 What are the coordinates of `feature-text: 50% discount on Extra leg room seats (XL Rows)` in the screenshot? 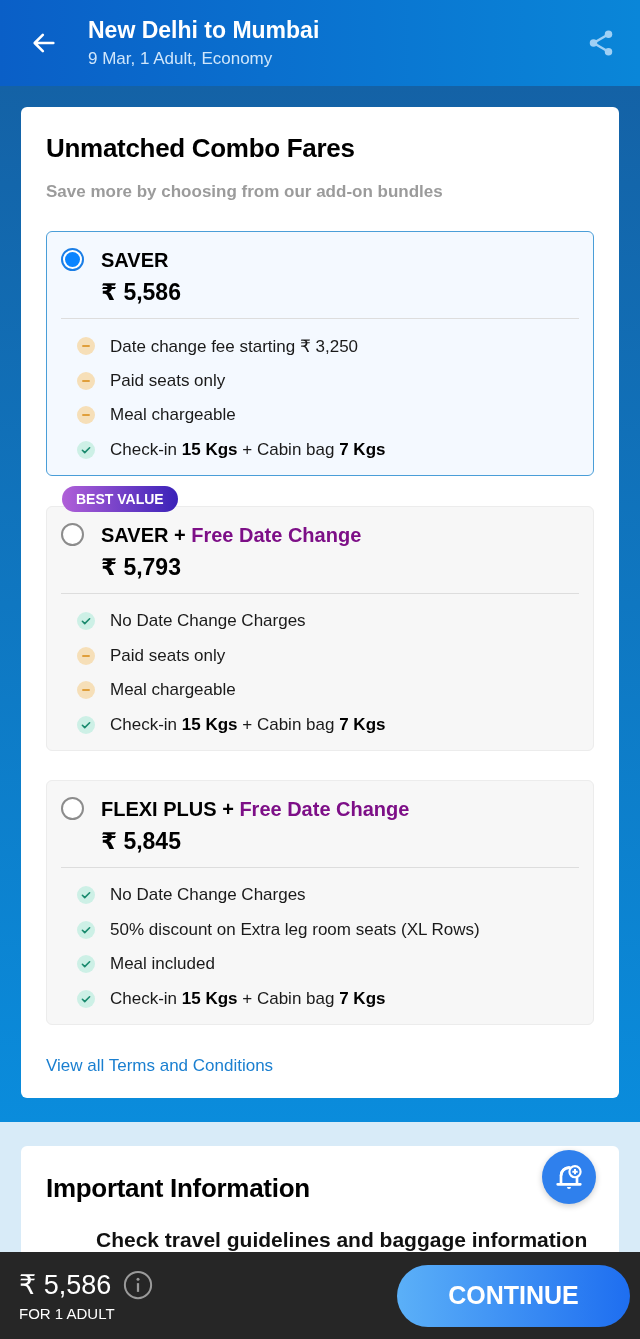 It's located at (295, 929).